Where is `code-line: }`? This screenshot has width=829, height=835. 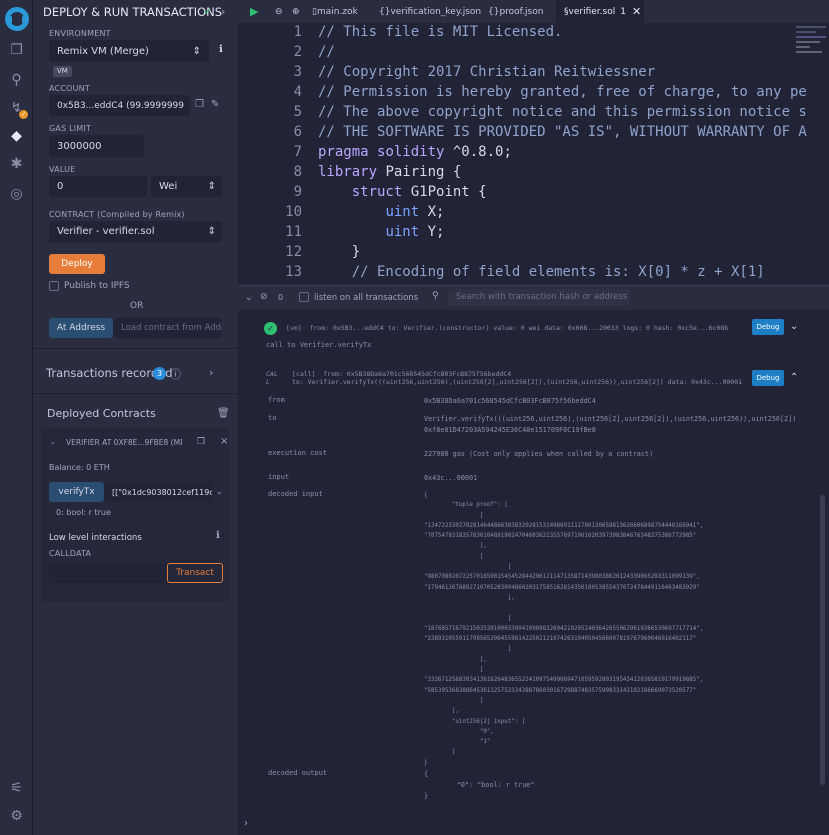
code-line: } is located at coordinates (339, 252).